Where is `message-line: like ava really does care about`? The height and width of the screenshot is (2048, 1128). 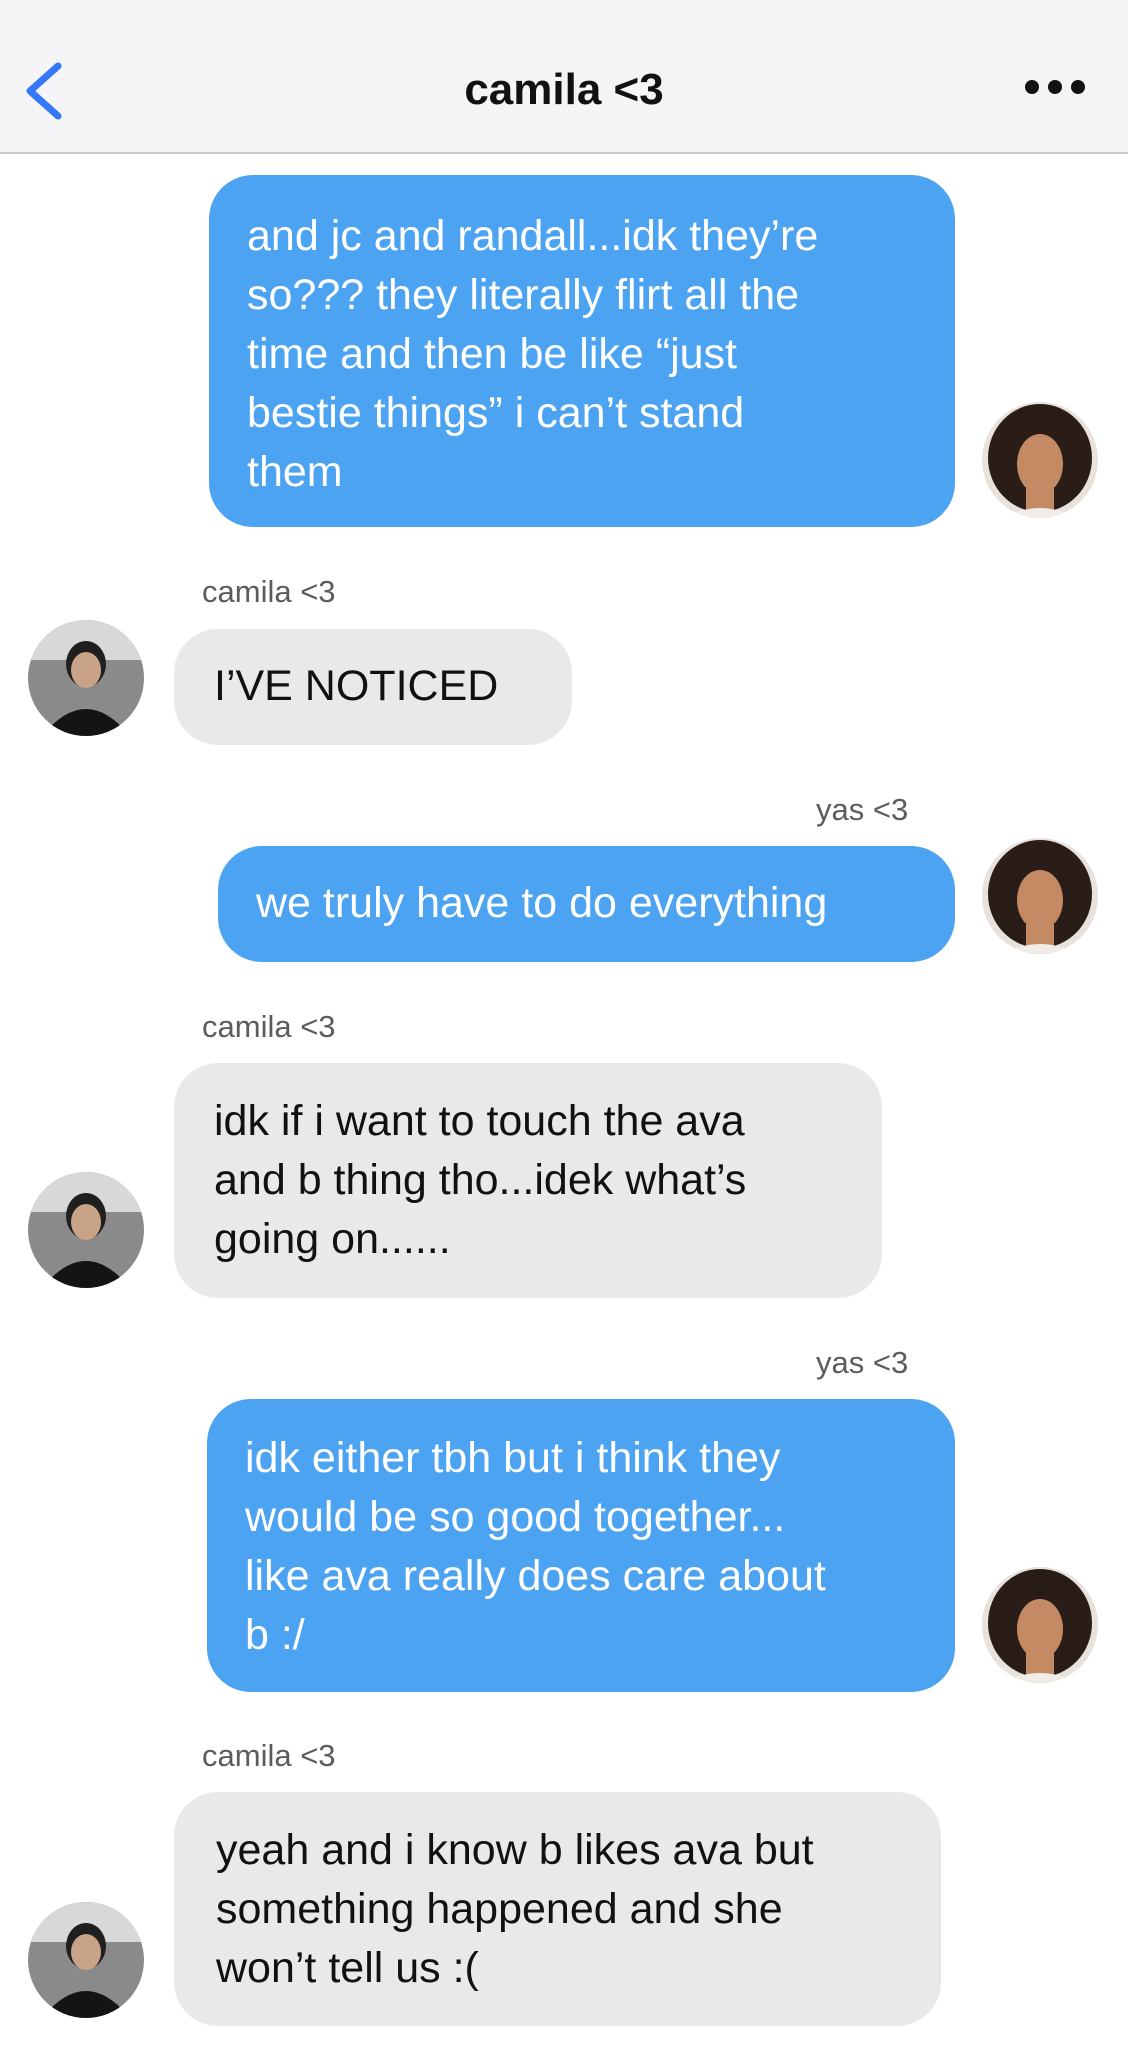 message-line: like ava really does care about is located at coordinates (535, 1576).